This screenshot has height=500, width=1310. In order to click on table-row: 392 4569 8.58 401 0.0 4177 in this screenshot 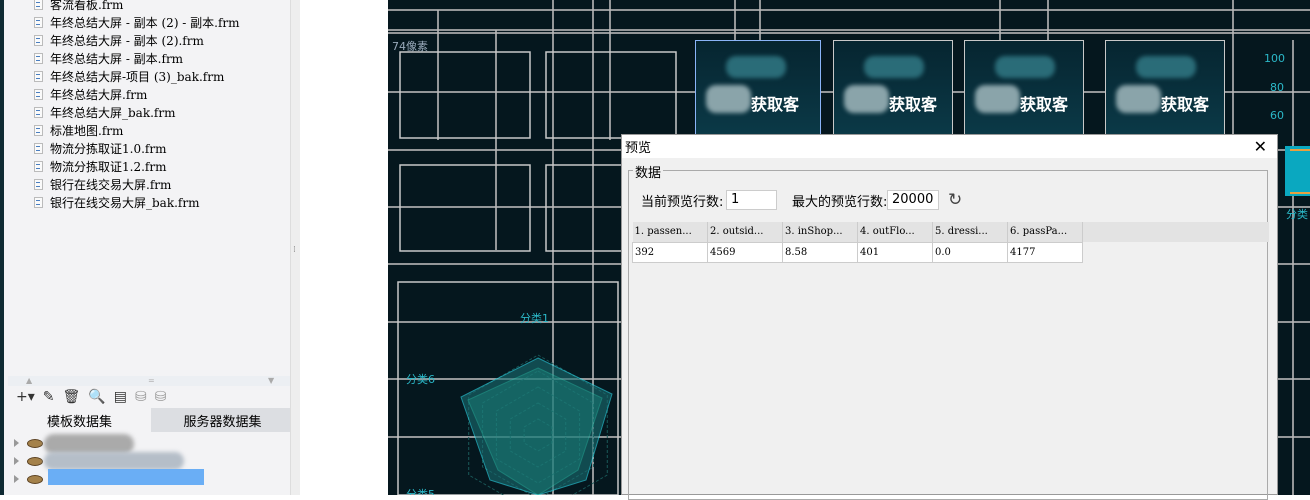, I will do `click(950, 252)`.